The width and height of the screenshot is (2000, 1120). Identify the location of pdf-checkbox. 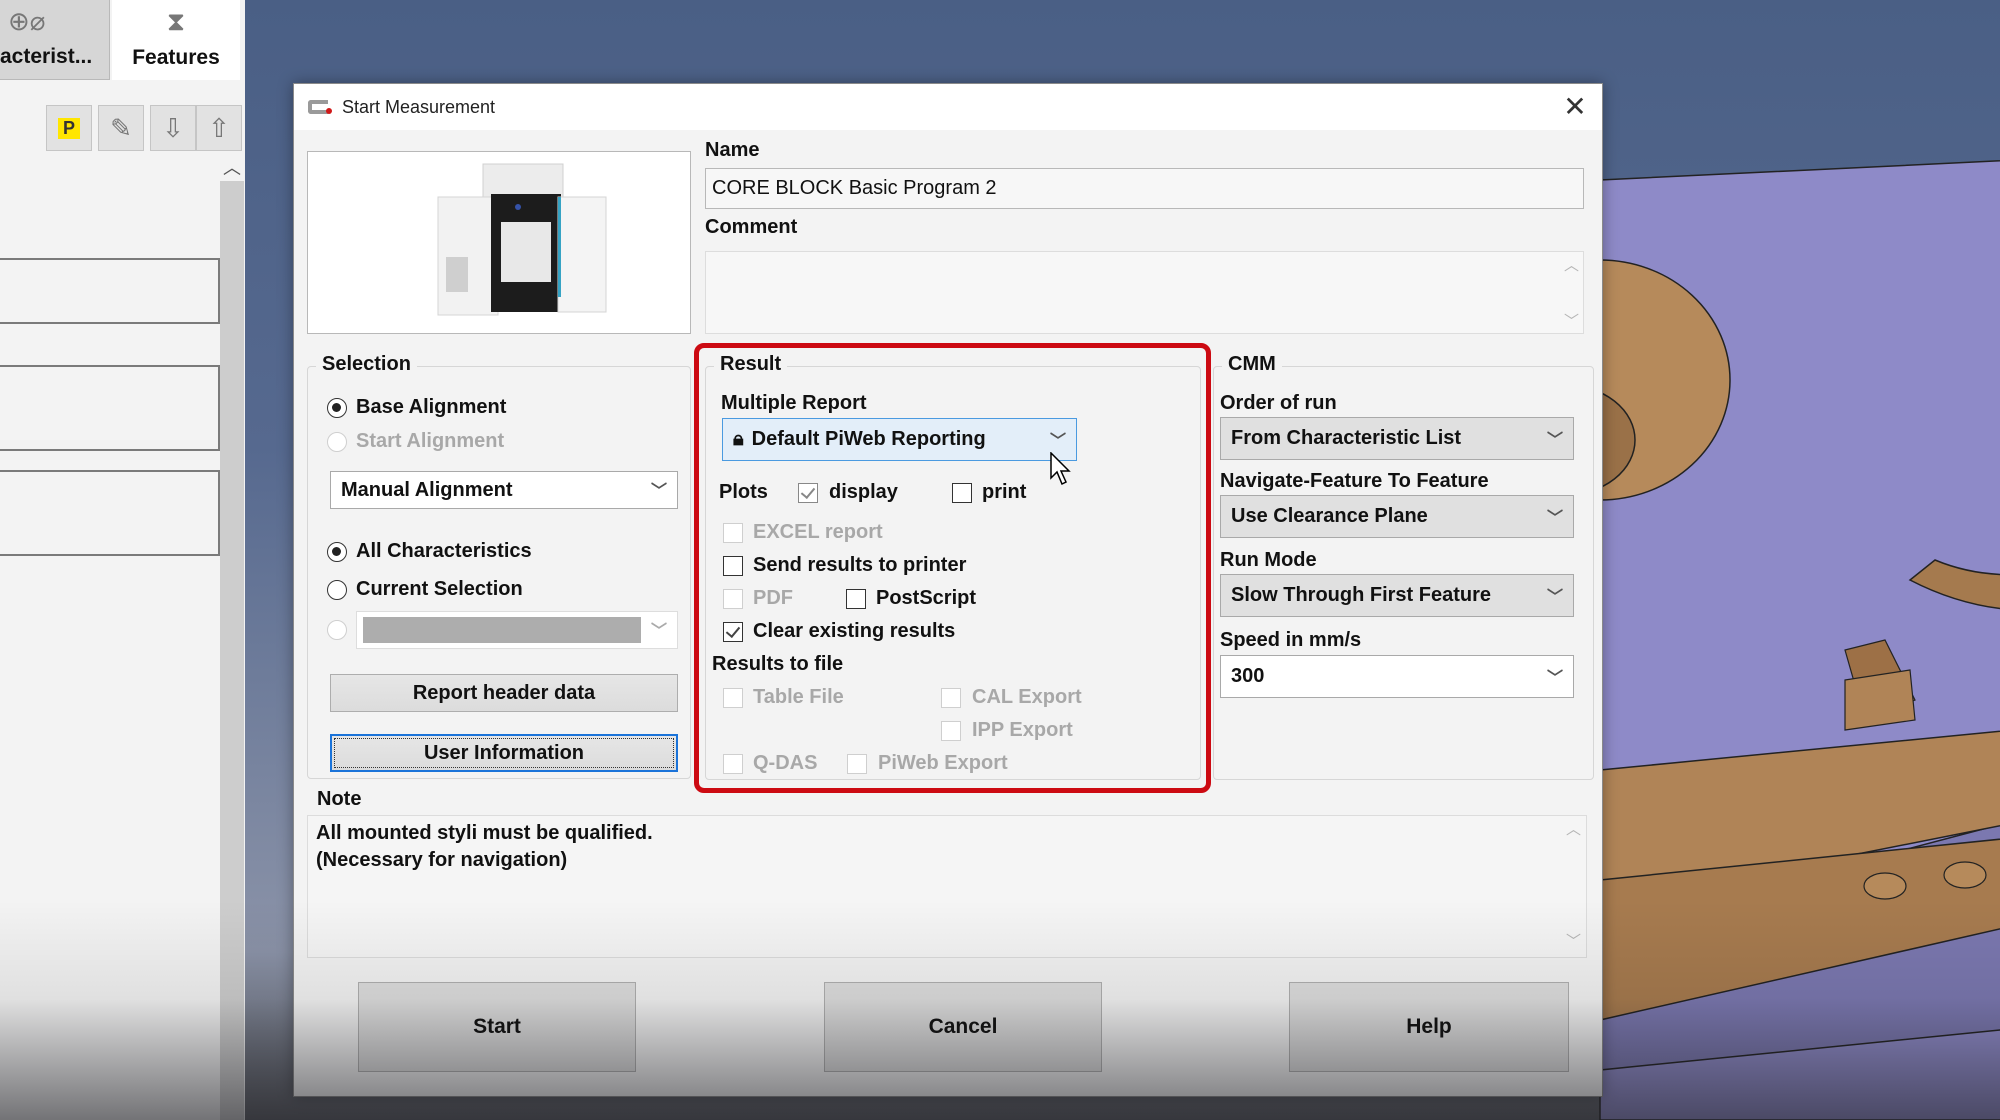
(733, 599).